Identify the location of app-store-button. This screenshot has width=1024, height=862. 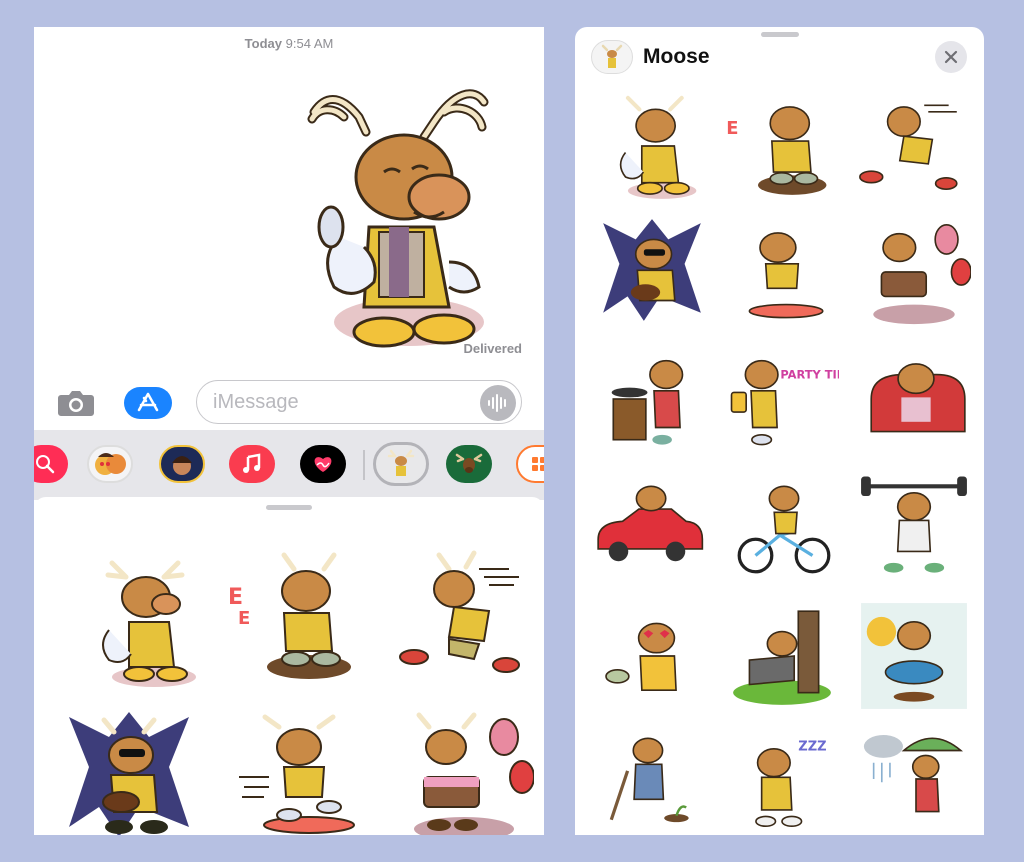
(148, 403).